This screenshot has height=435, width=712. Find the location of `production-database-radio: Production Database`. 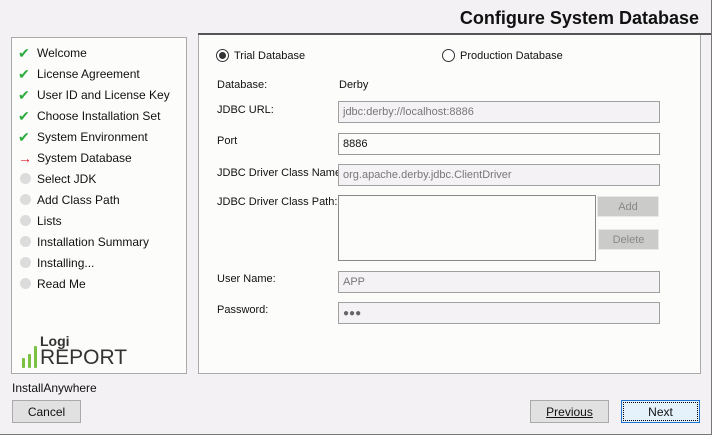

production-database-radio: Production Database is located at coordinates (502, 55).